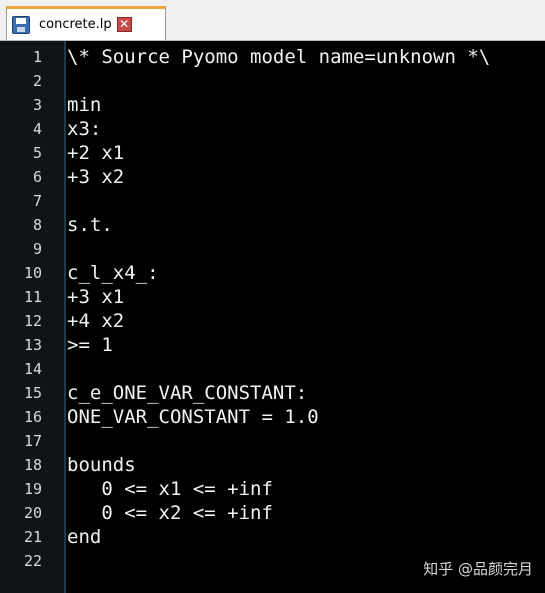 The width and height of the screenshot is (545, 593). What do you see at coordinates (37, 249) in the screenshot?
I see `line-number: 9` at bounding box center [37, 249].